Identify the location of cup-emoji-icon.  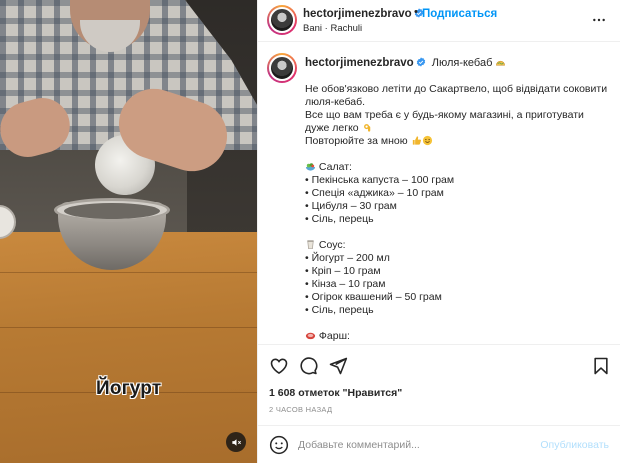
(310, 244).